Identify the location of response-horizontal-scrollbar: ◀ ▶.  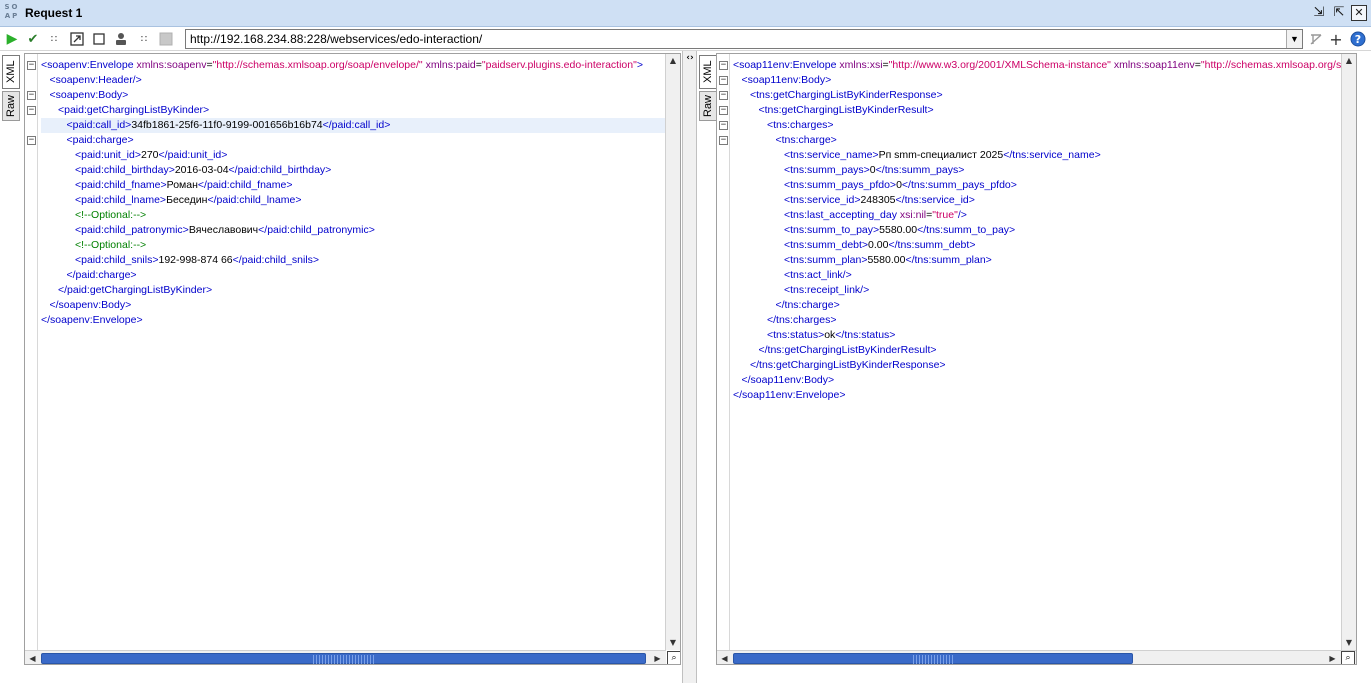
(1036, 657).